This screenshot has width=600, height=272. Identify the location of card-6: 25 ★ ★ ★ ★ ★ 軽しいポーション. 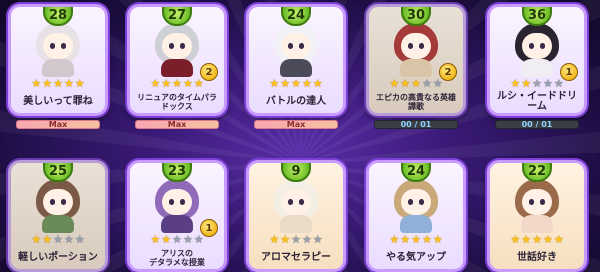
(58, 216).